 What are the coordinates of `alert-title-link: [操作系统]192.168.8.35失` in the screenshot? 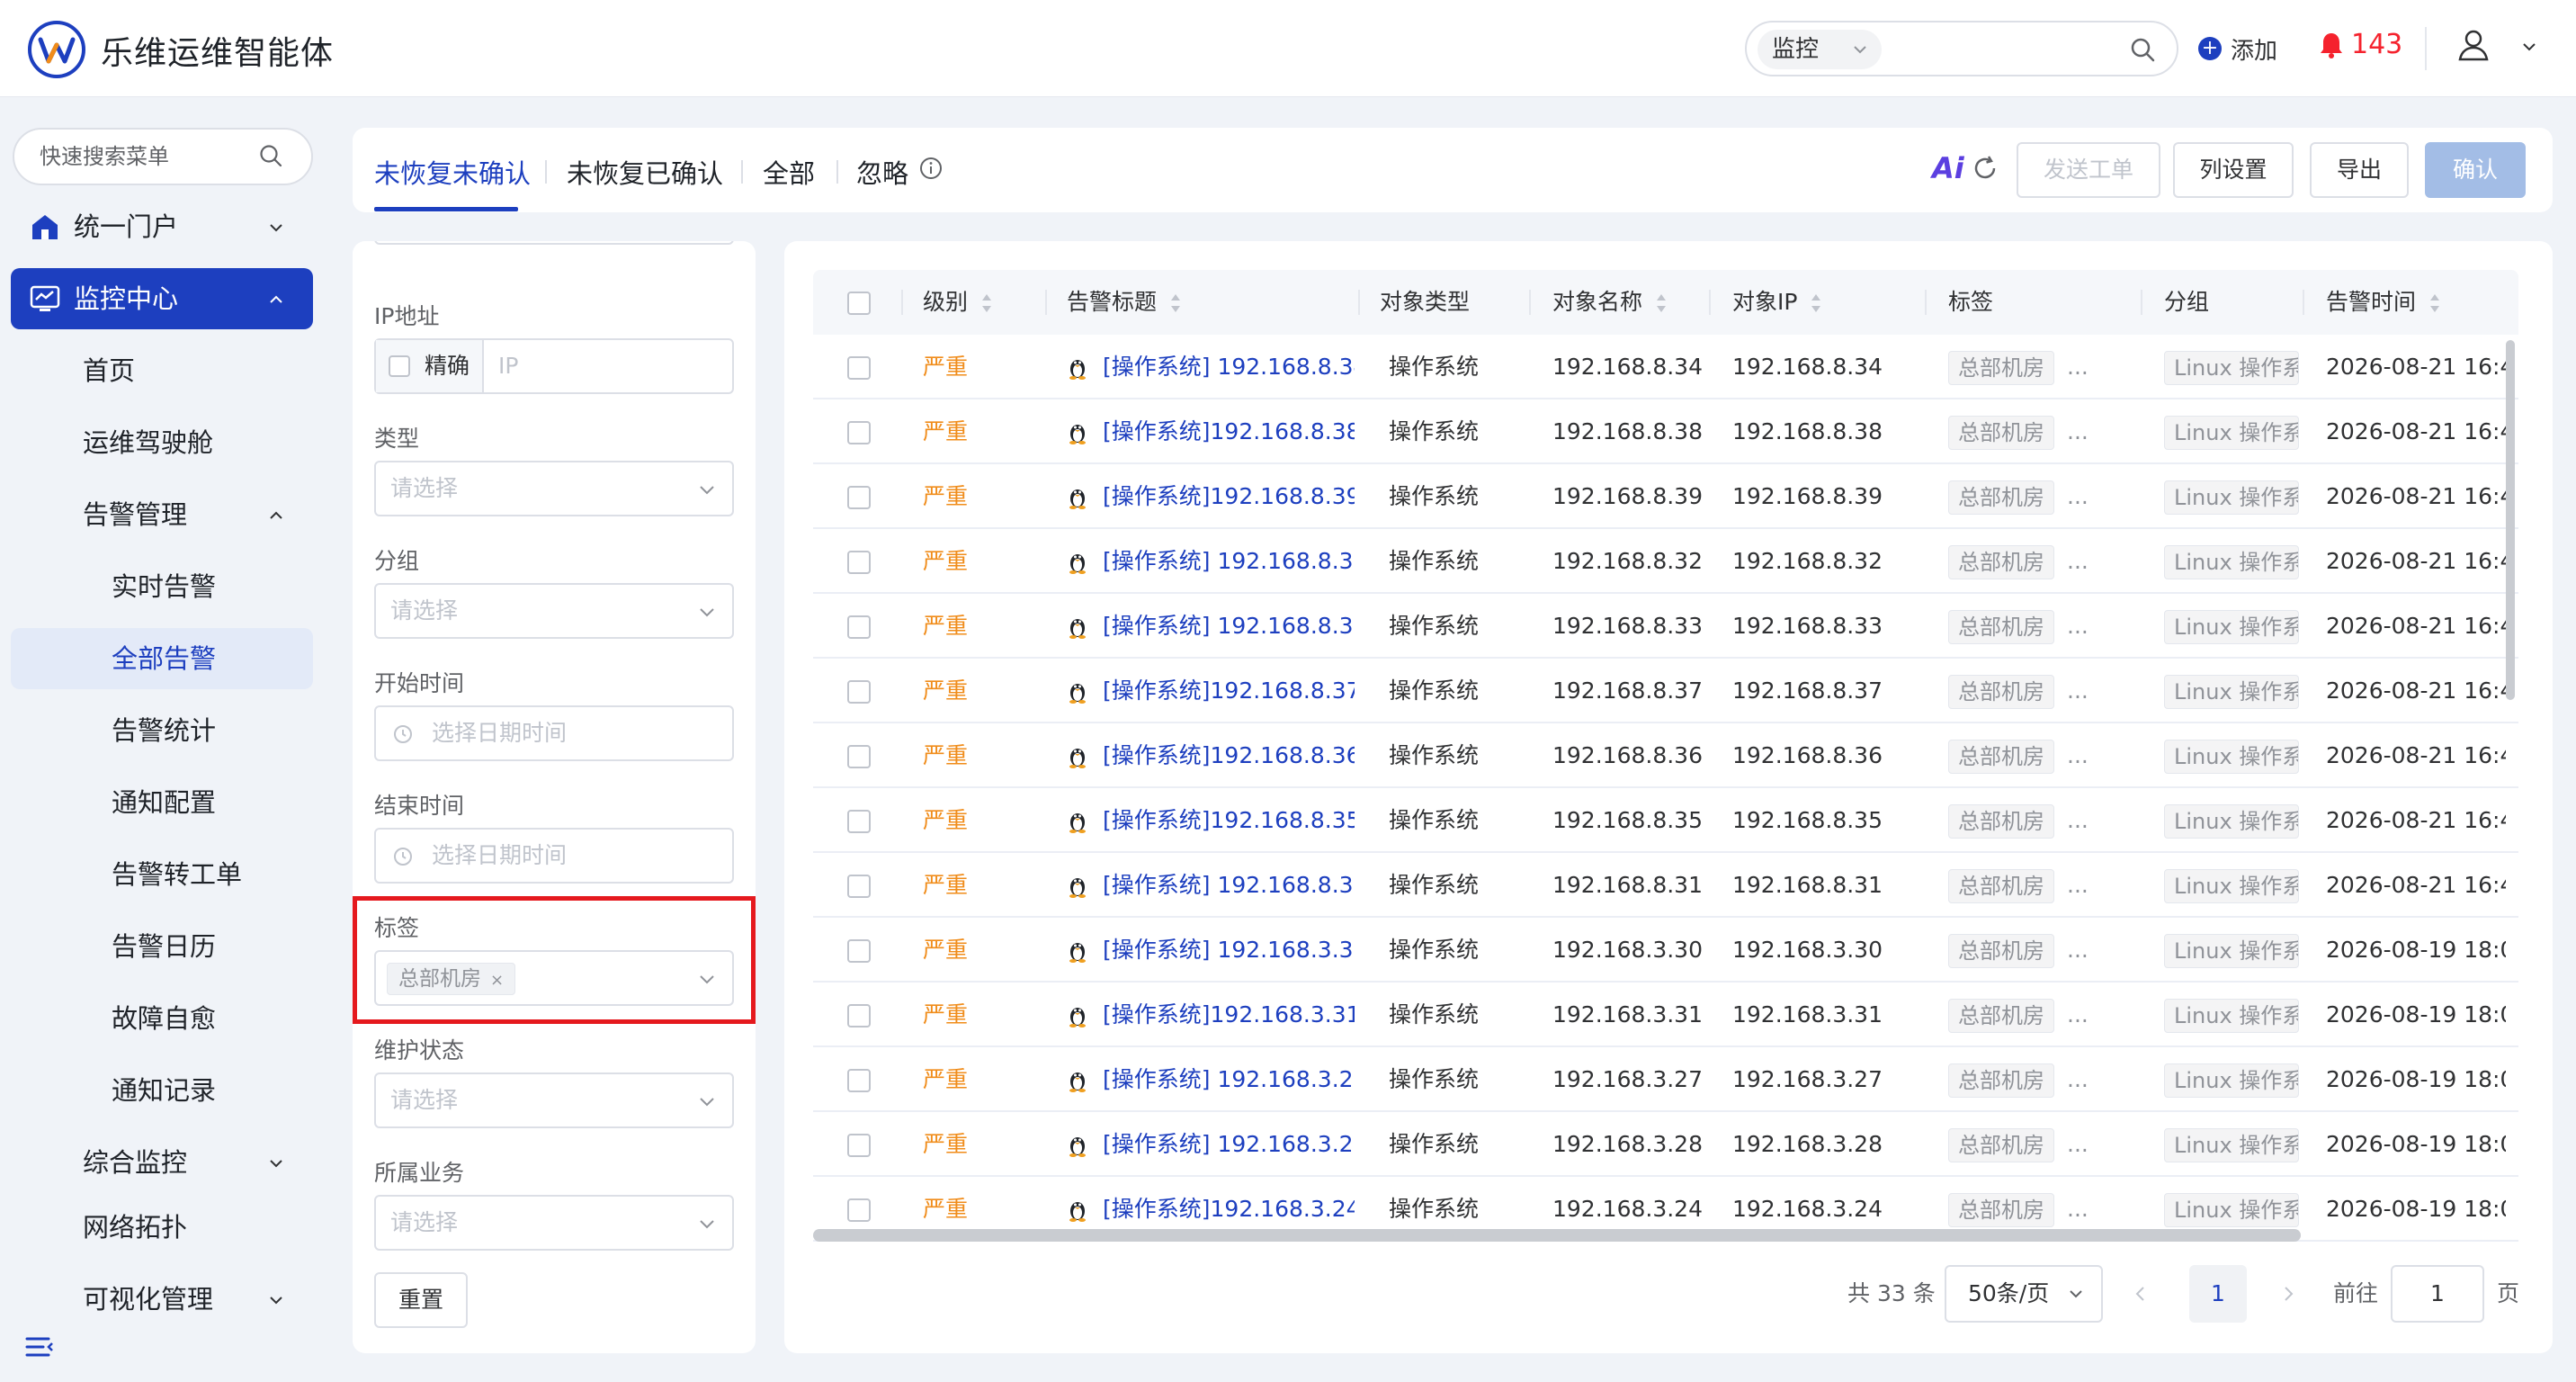 It's located at (1229, 820).